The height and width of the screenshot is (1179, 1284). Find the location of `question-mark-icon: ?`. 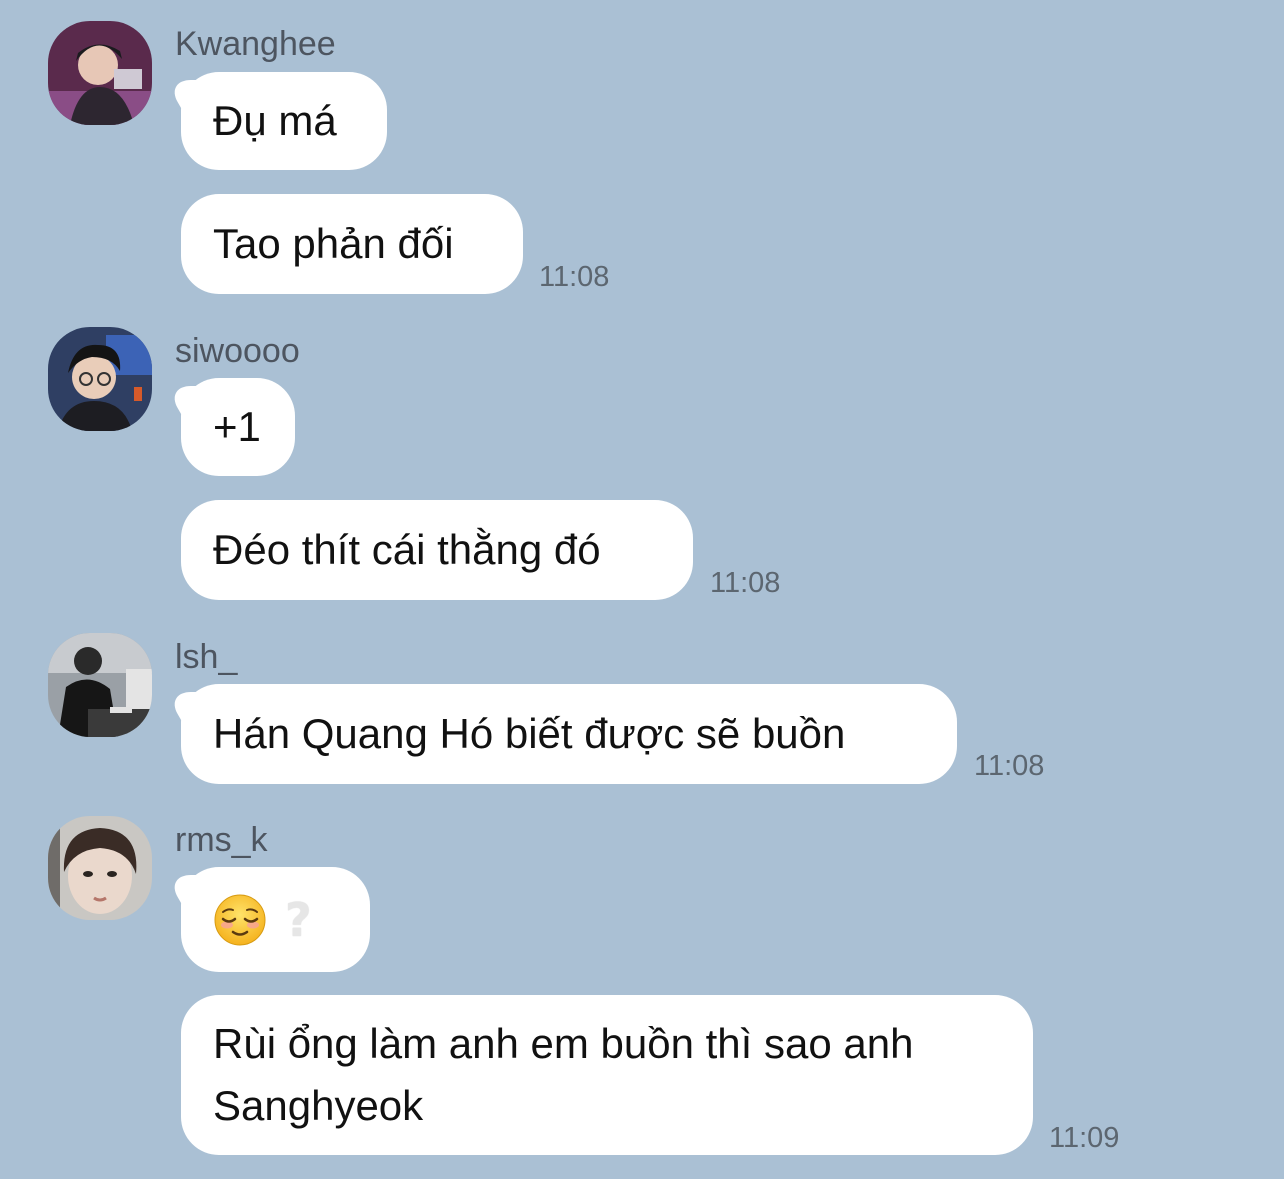

question-mark-icon: ? is located at coordinates (298, 919).